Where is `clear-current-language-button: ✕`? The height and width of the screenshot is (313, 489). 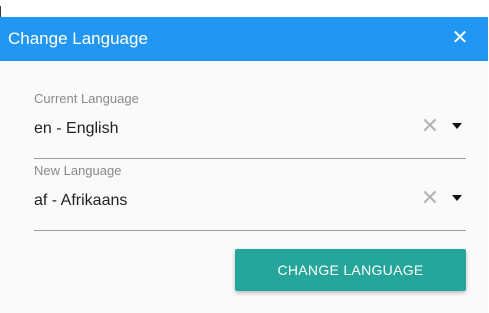 clear-current-language-button: ✕ is located at coordinates (430, 125).